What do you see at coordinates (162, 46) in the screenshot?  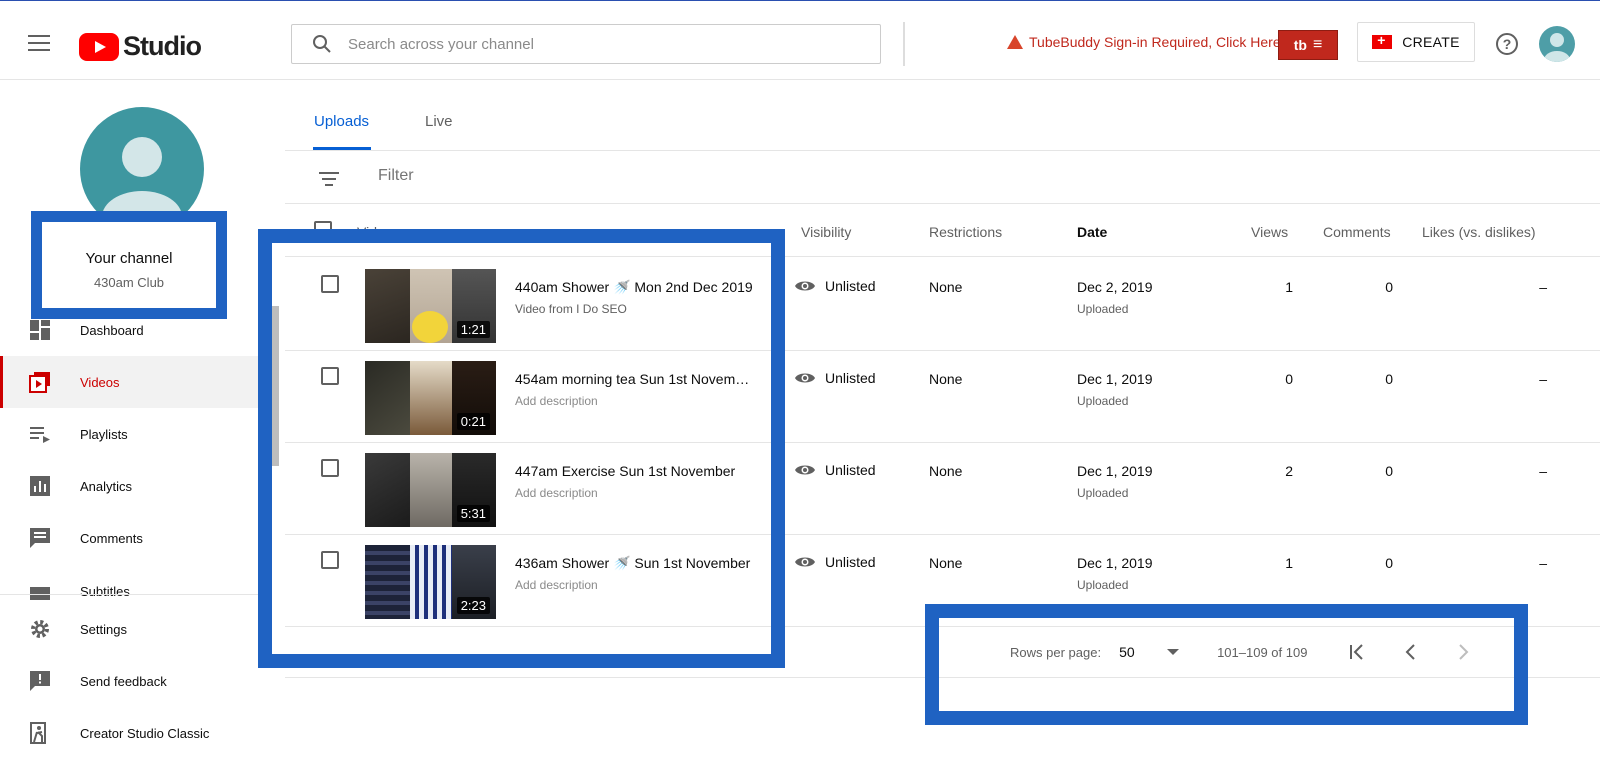 I see `logo-text: Studio` at bounding box center [162, 46].